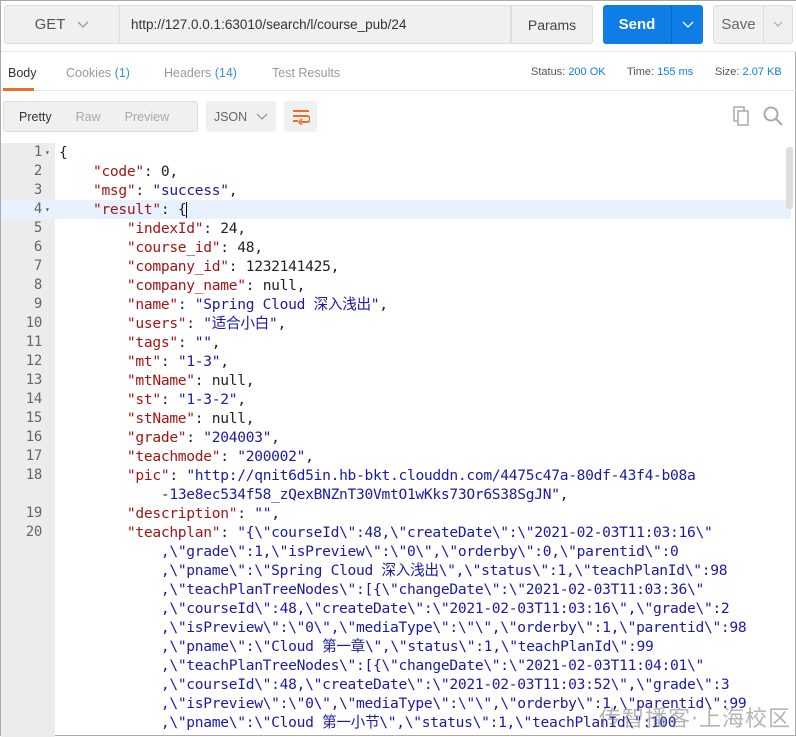 This screenshot has width=796, height=737. What do you see at coordinates (396, 171) in the screenshot?
I see `code-line: 2 "code": 0,` at bounding box center [396, 171].